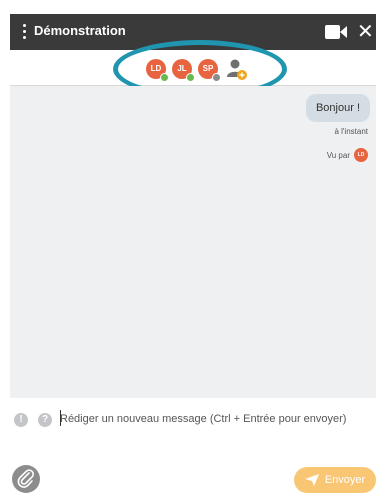  I want to click on message-input, so click(215, 419).